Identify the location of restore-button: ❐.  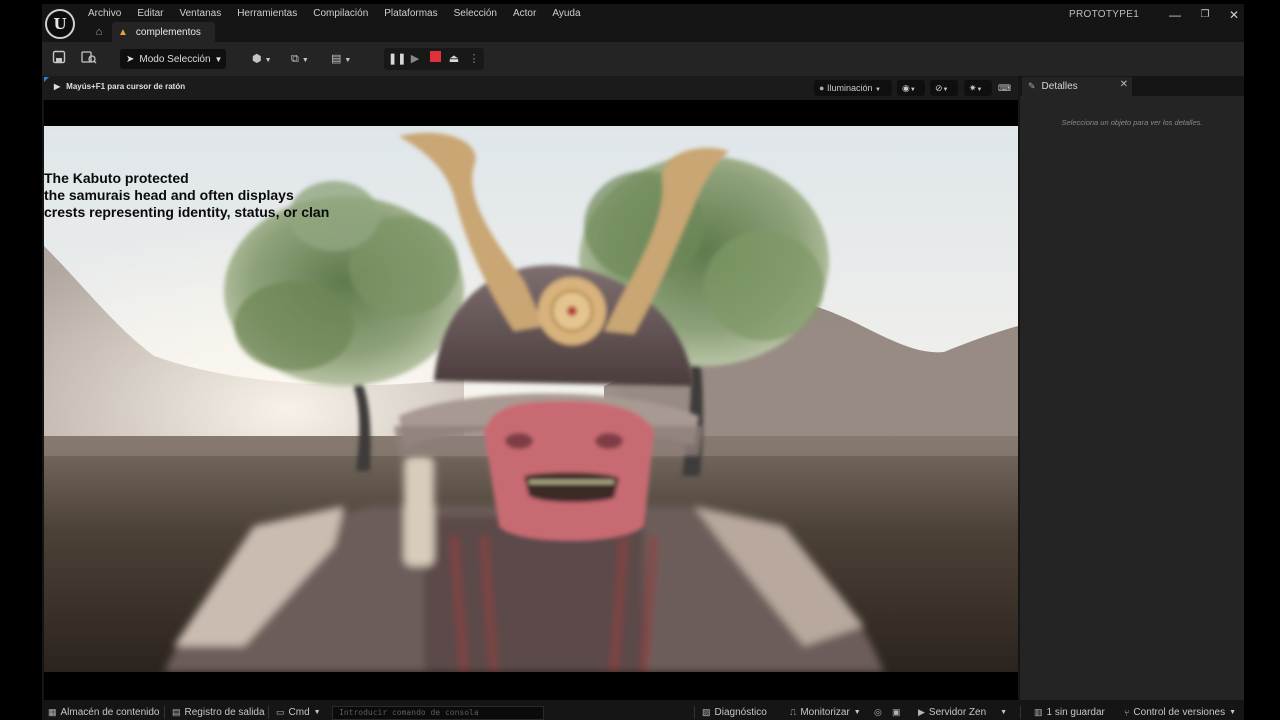
(1205, 15).